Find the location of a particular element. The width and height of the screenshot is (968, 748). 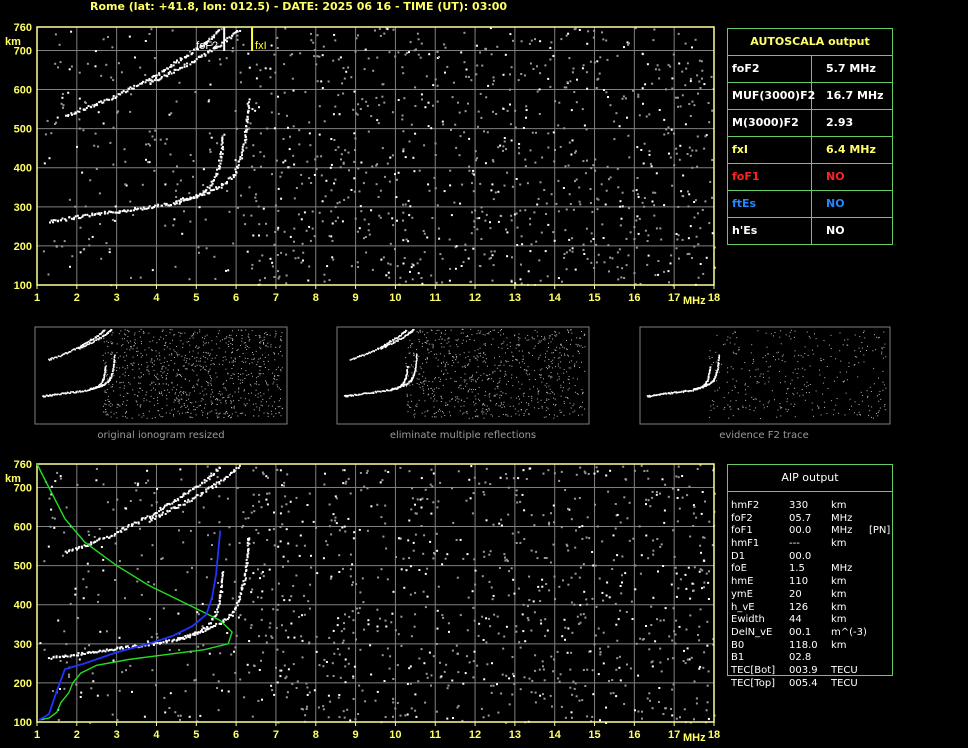

x-trace-point is located at coordinates (248, 102).